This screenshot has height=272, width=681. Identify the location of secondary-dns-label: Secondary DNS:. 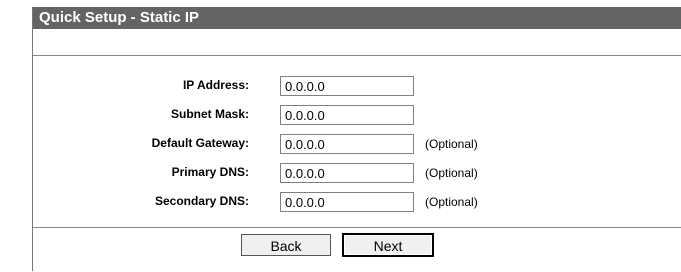
(201, 201).